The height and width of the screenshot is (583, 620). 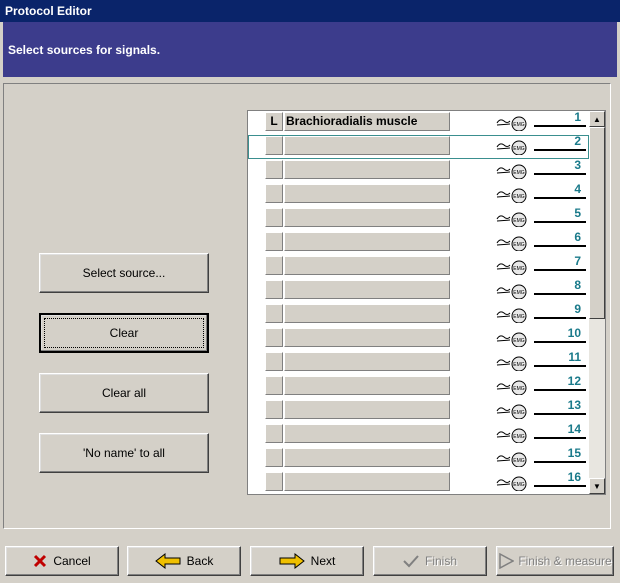 I want to click on signal-row: EMG 5, so click(x=418, y=218).